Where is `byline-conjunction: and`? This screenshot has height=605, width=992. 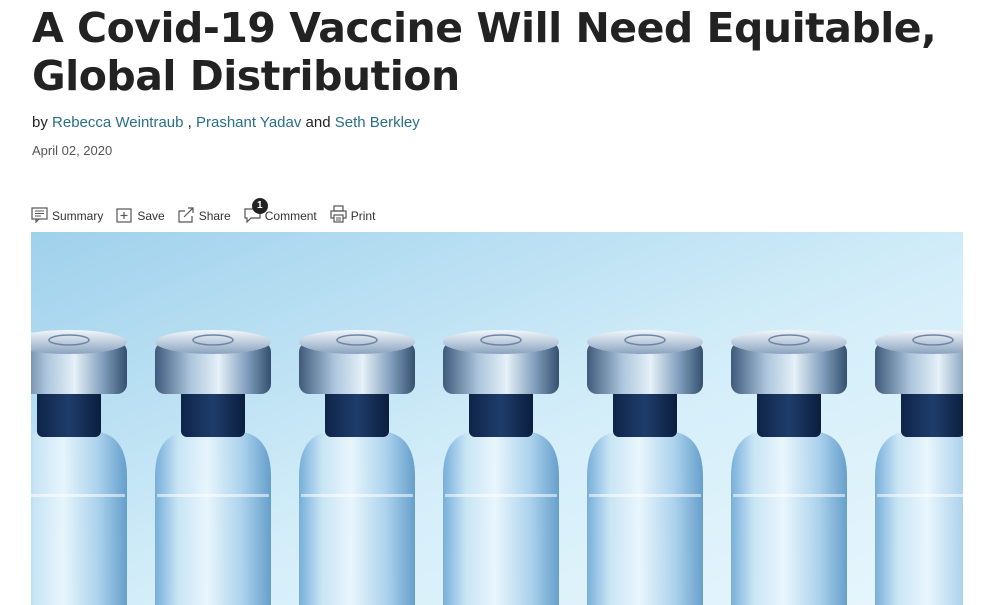 byline-conjunction: and is located at coordinates (318, 122).